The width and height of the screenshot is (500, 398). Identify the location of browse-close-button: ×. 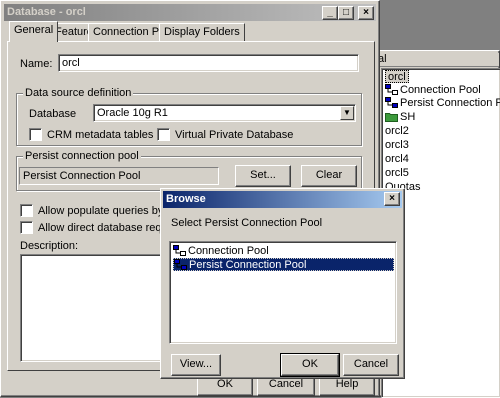
(392, 199).